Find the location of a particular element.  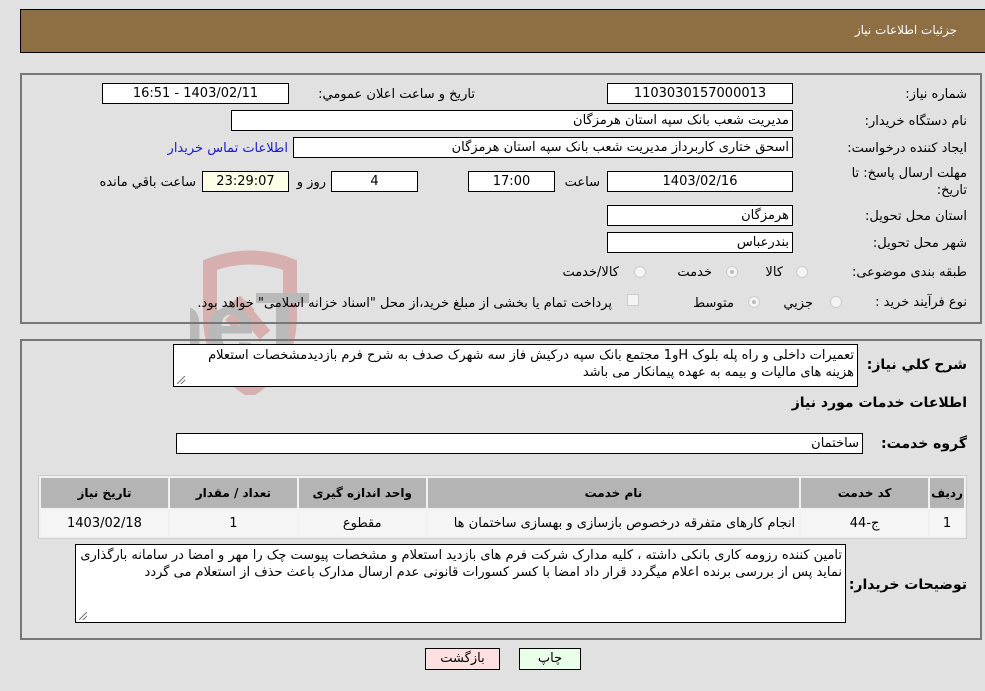

purchase-option-minor: جزيي is located at coordinates (798, 303).